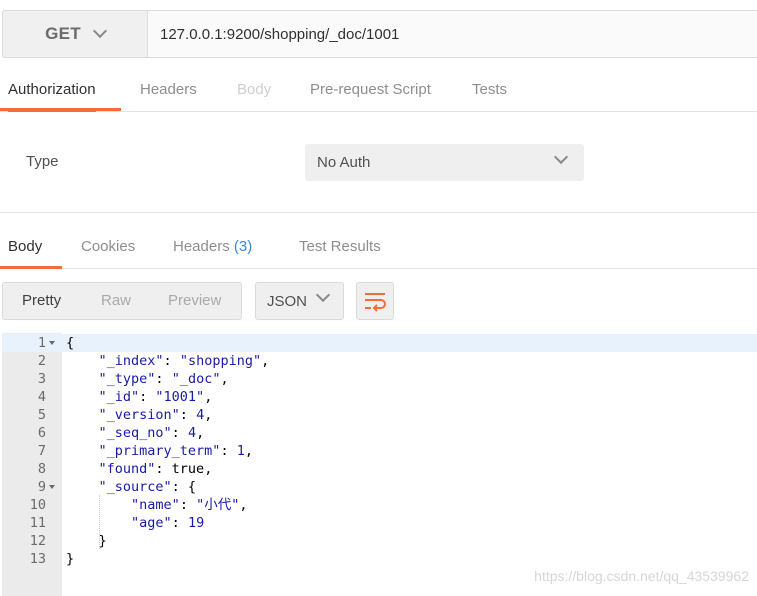  I want to click on tab-cookies: Cookies, so click(108, 247).